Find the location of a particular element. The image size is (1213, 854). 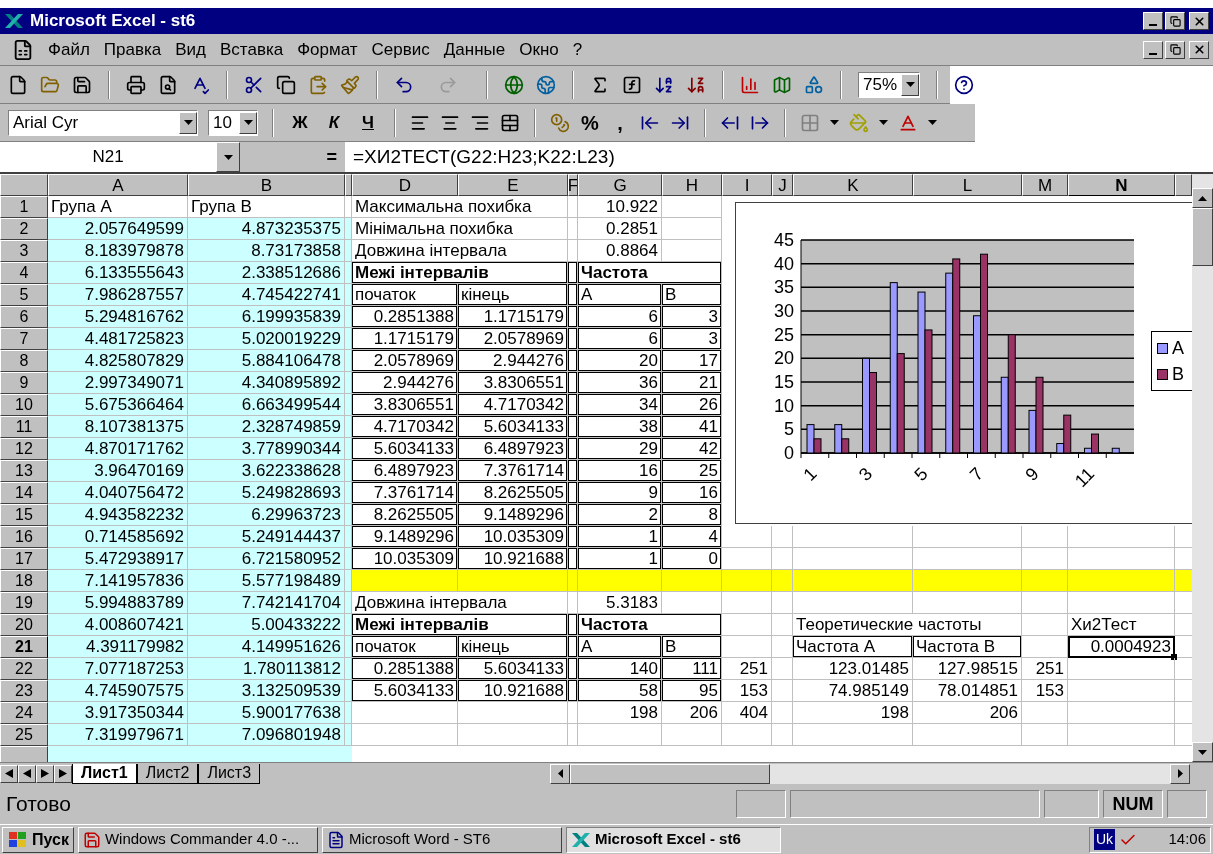

spreadsheet-cell: початок is located at coordinates (405, 647).